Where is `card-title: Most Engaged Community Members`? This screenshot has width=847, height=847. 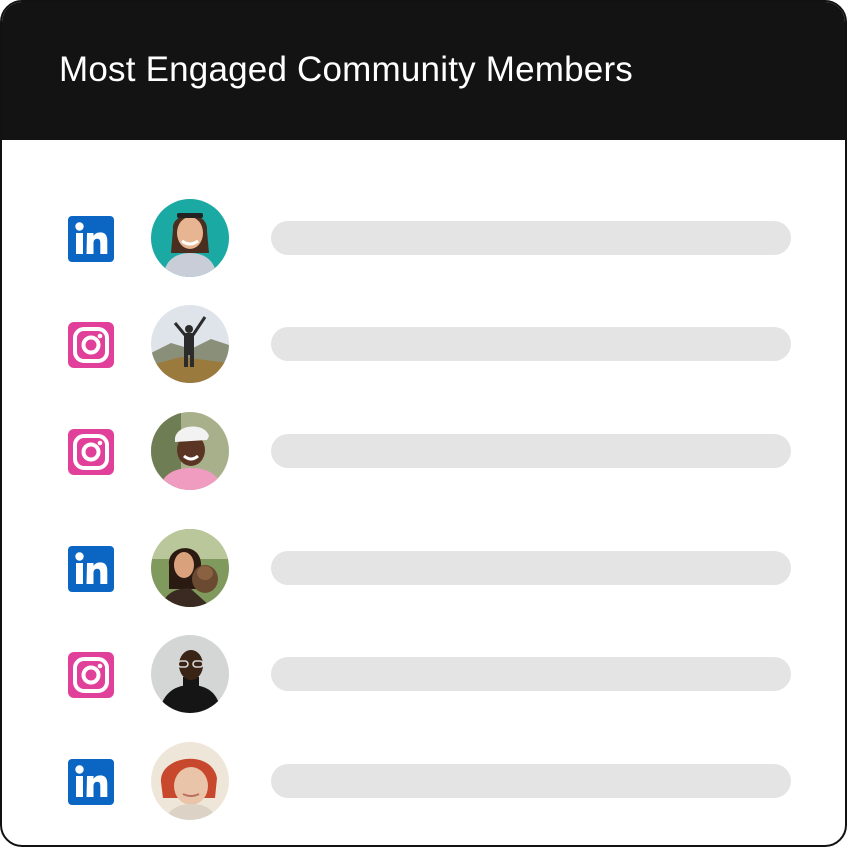
card-title: Most Engaged Community Members is located at coordinates (346, 69).